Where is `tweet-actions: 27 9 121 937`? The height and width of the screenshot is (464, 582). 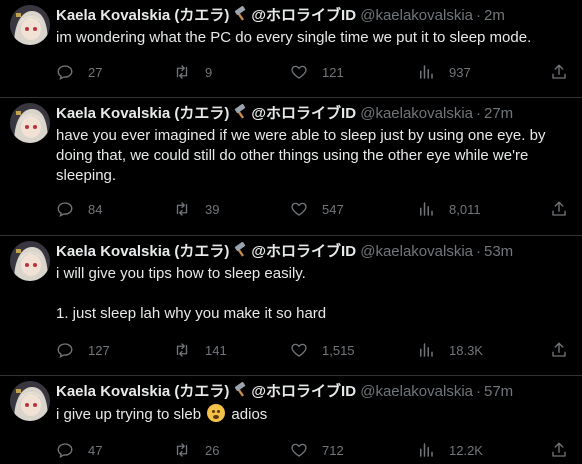
tweet-actions: 27 9 121 937 is located at coordinates (312, 72).